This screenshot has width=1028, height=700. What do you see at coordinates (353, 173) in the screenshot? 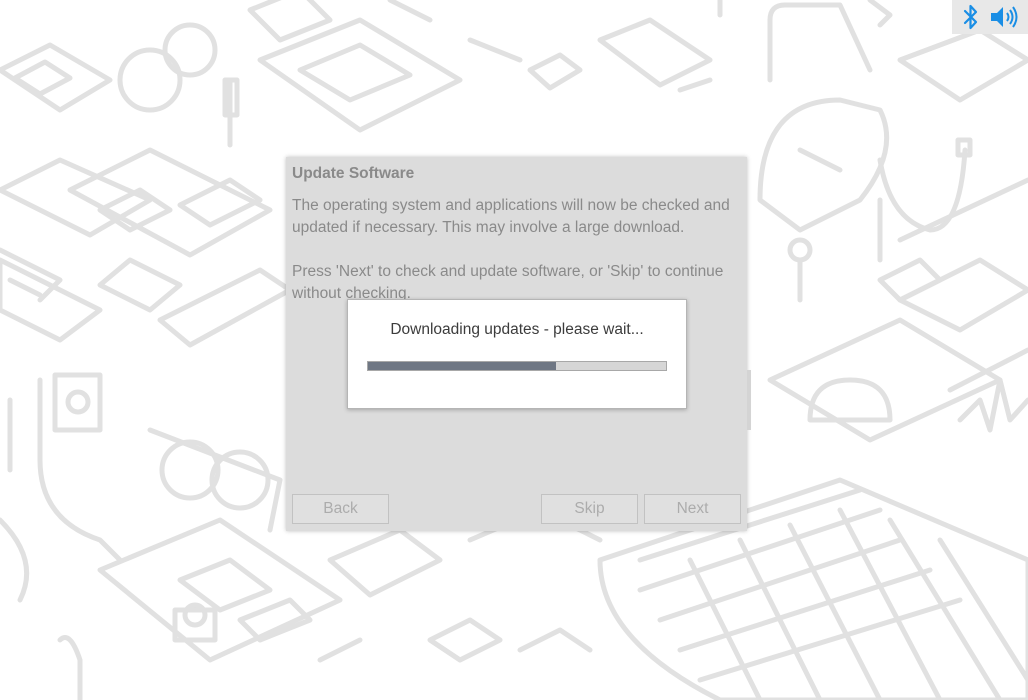
I see `wizard-title: Update Software` at bounding box center [353, 173].